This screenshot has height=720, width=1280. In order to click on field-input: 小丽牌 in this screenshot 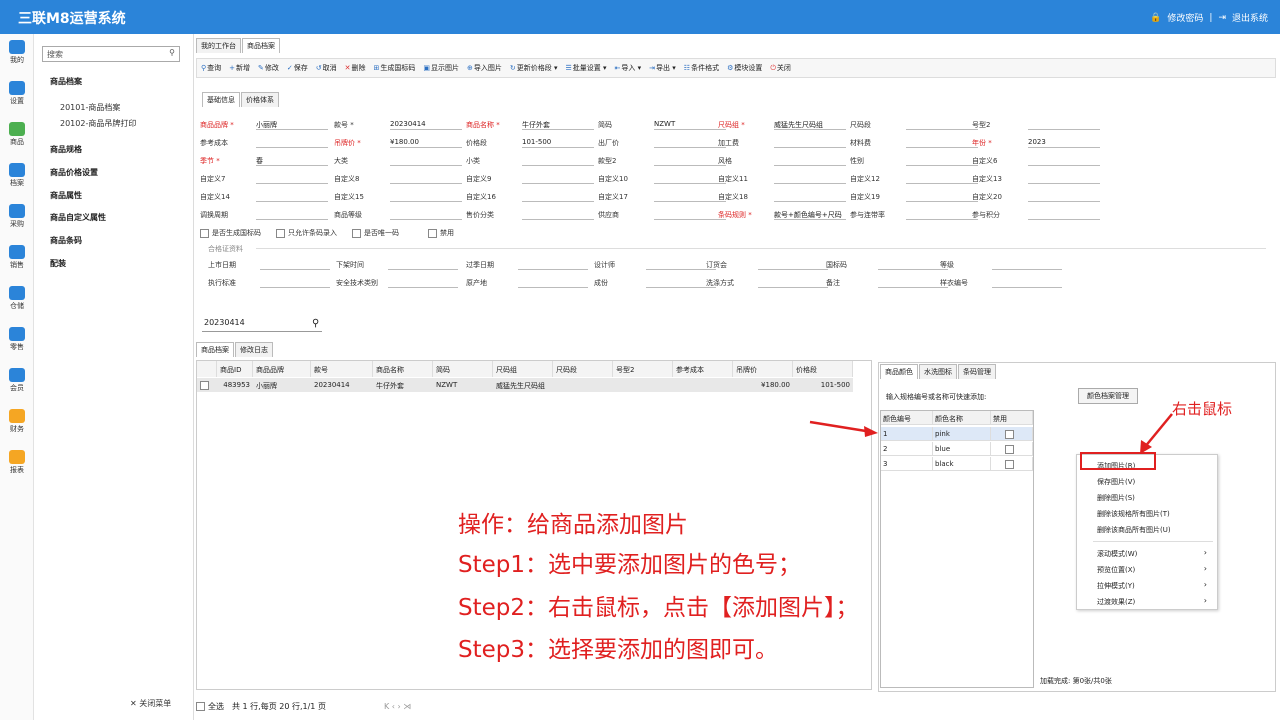, I will do `click(292, 125)`.